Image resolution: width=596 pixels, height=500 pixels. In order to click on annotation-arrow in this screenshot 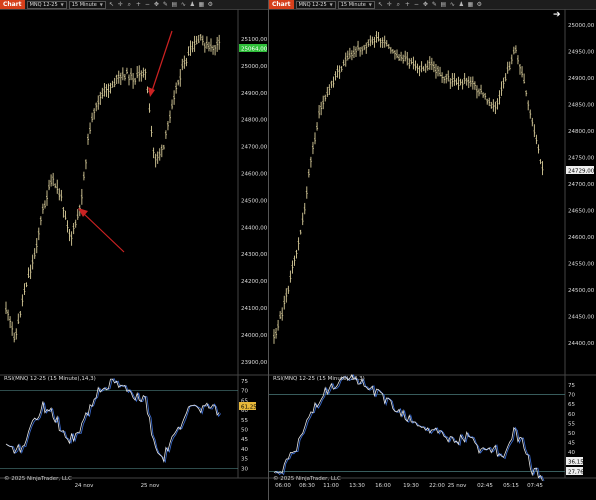, I will do `click(162, 61)`.